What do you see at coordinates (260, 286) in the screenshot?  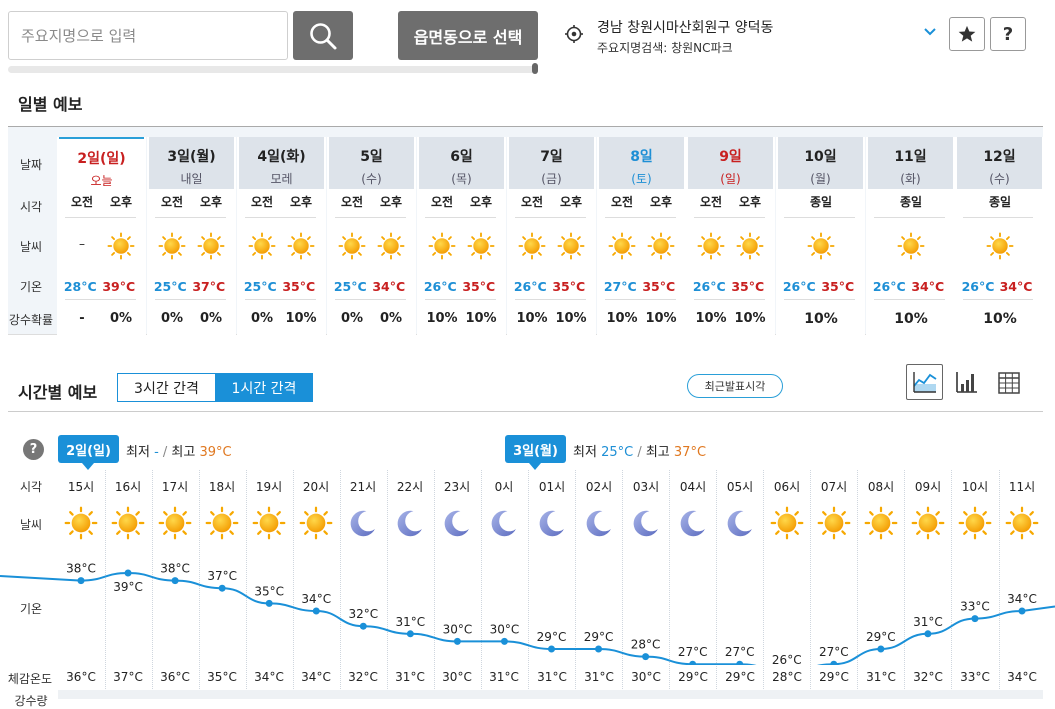 I see `temp-low: 25°C` at bounding box center [260, 286].